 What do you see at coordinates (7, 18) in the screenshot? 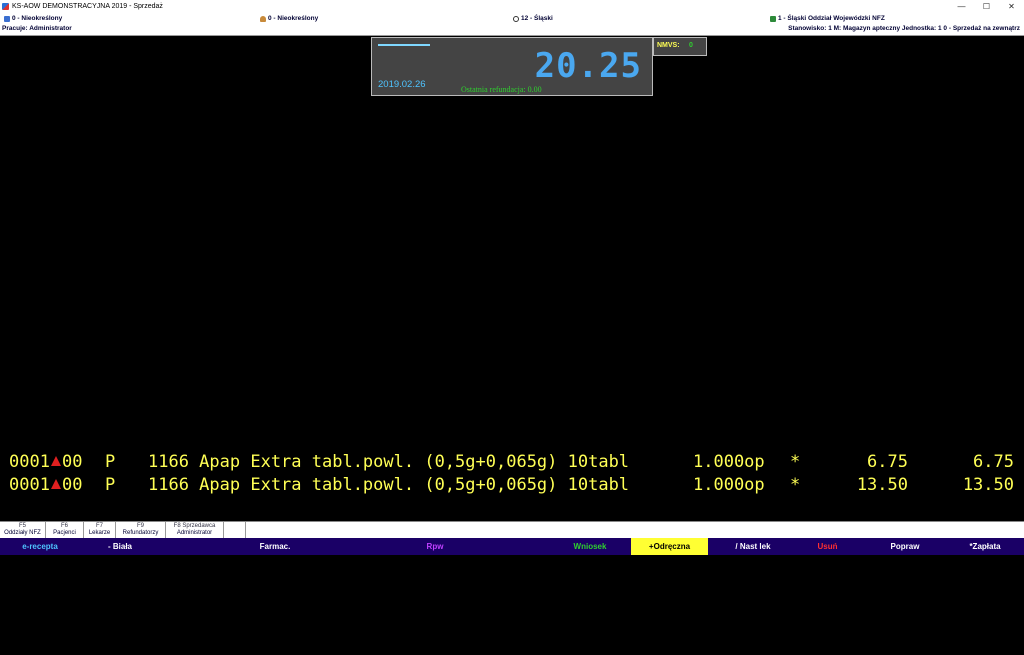
I see `patient-icon` at bounding box center [7, 18].